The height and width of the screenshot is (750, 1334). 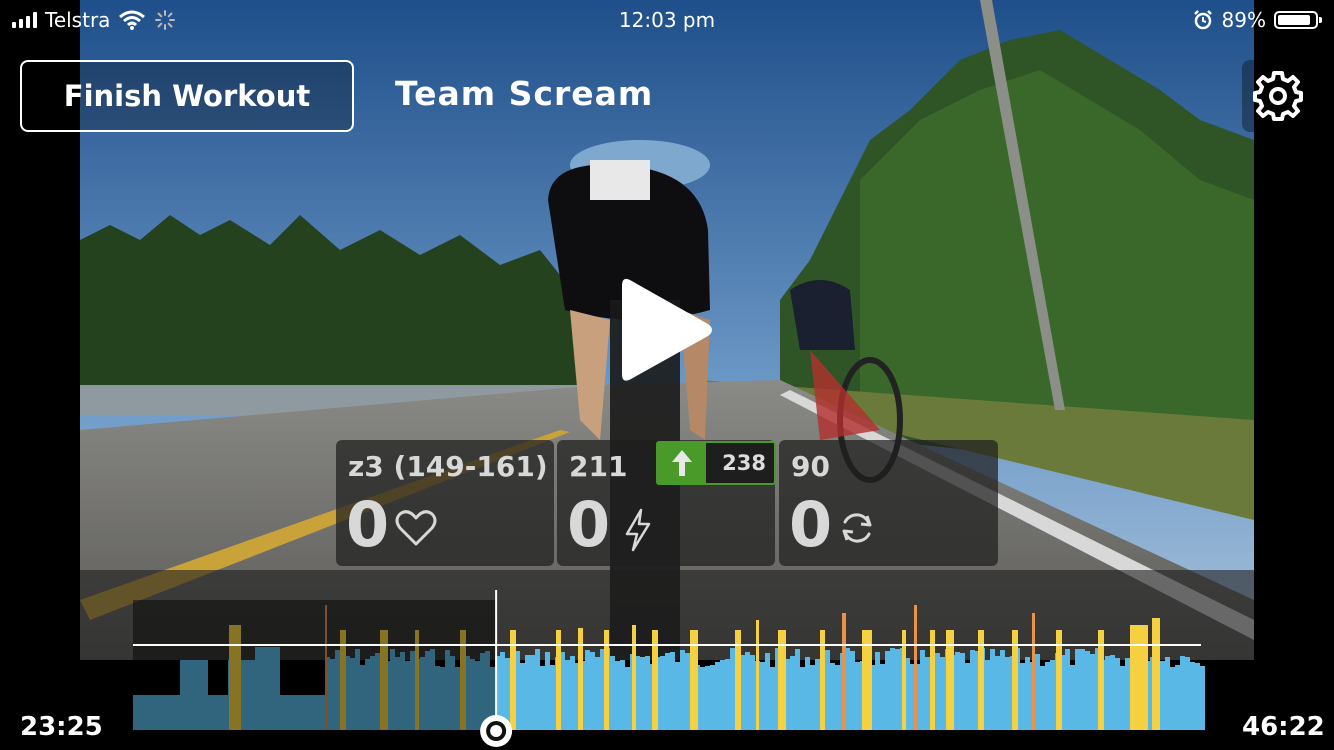 I want to click on status-time: 12:03 pm, so click(x=667, y=20).